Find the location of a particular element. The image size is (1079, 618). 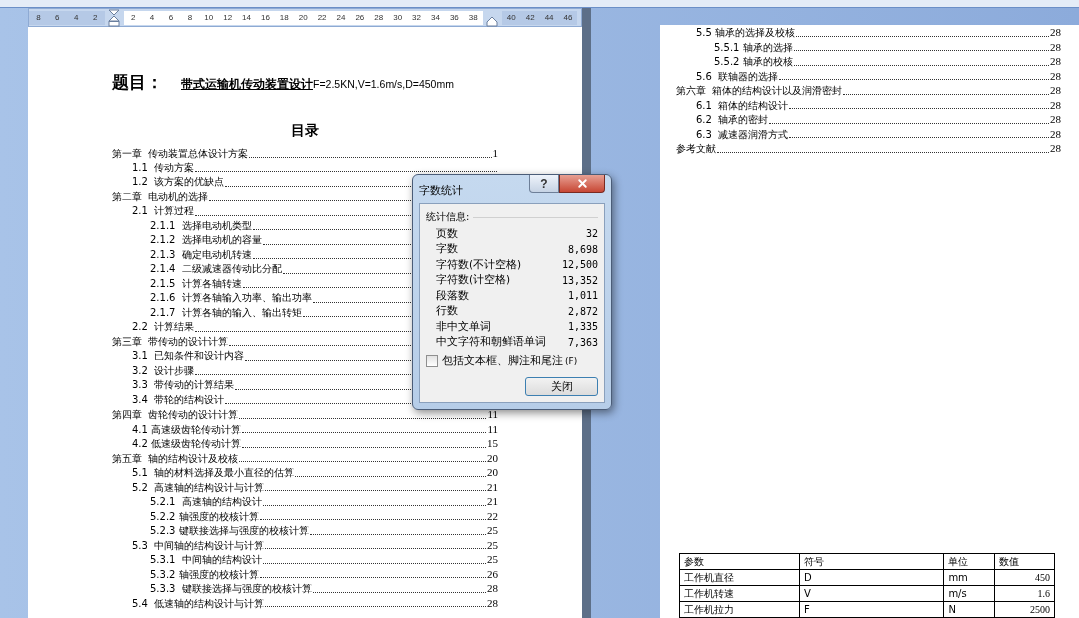

toc-entry: 5.2 高速轴的结构设计与计算 is located at coordinates (198, 487).